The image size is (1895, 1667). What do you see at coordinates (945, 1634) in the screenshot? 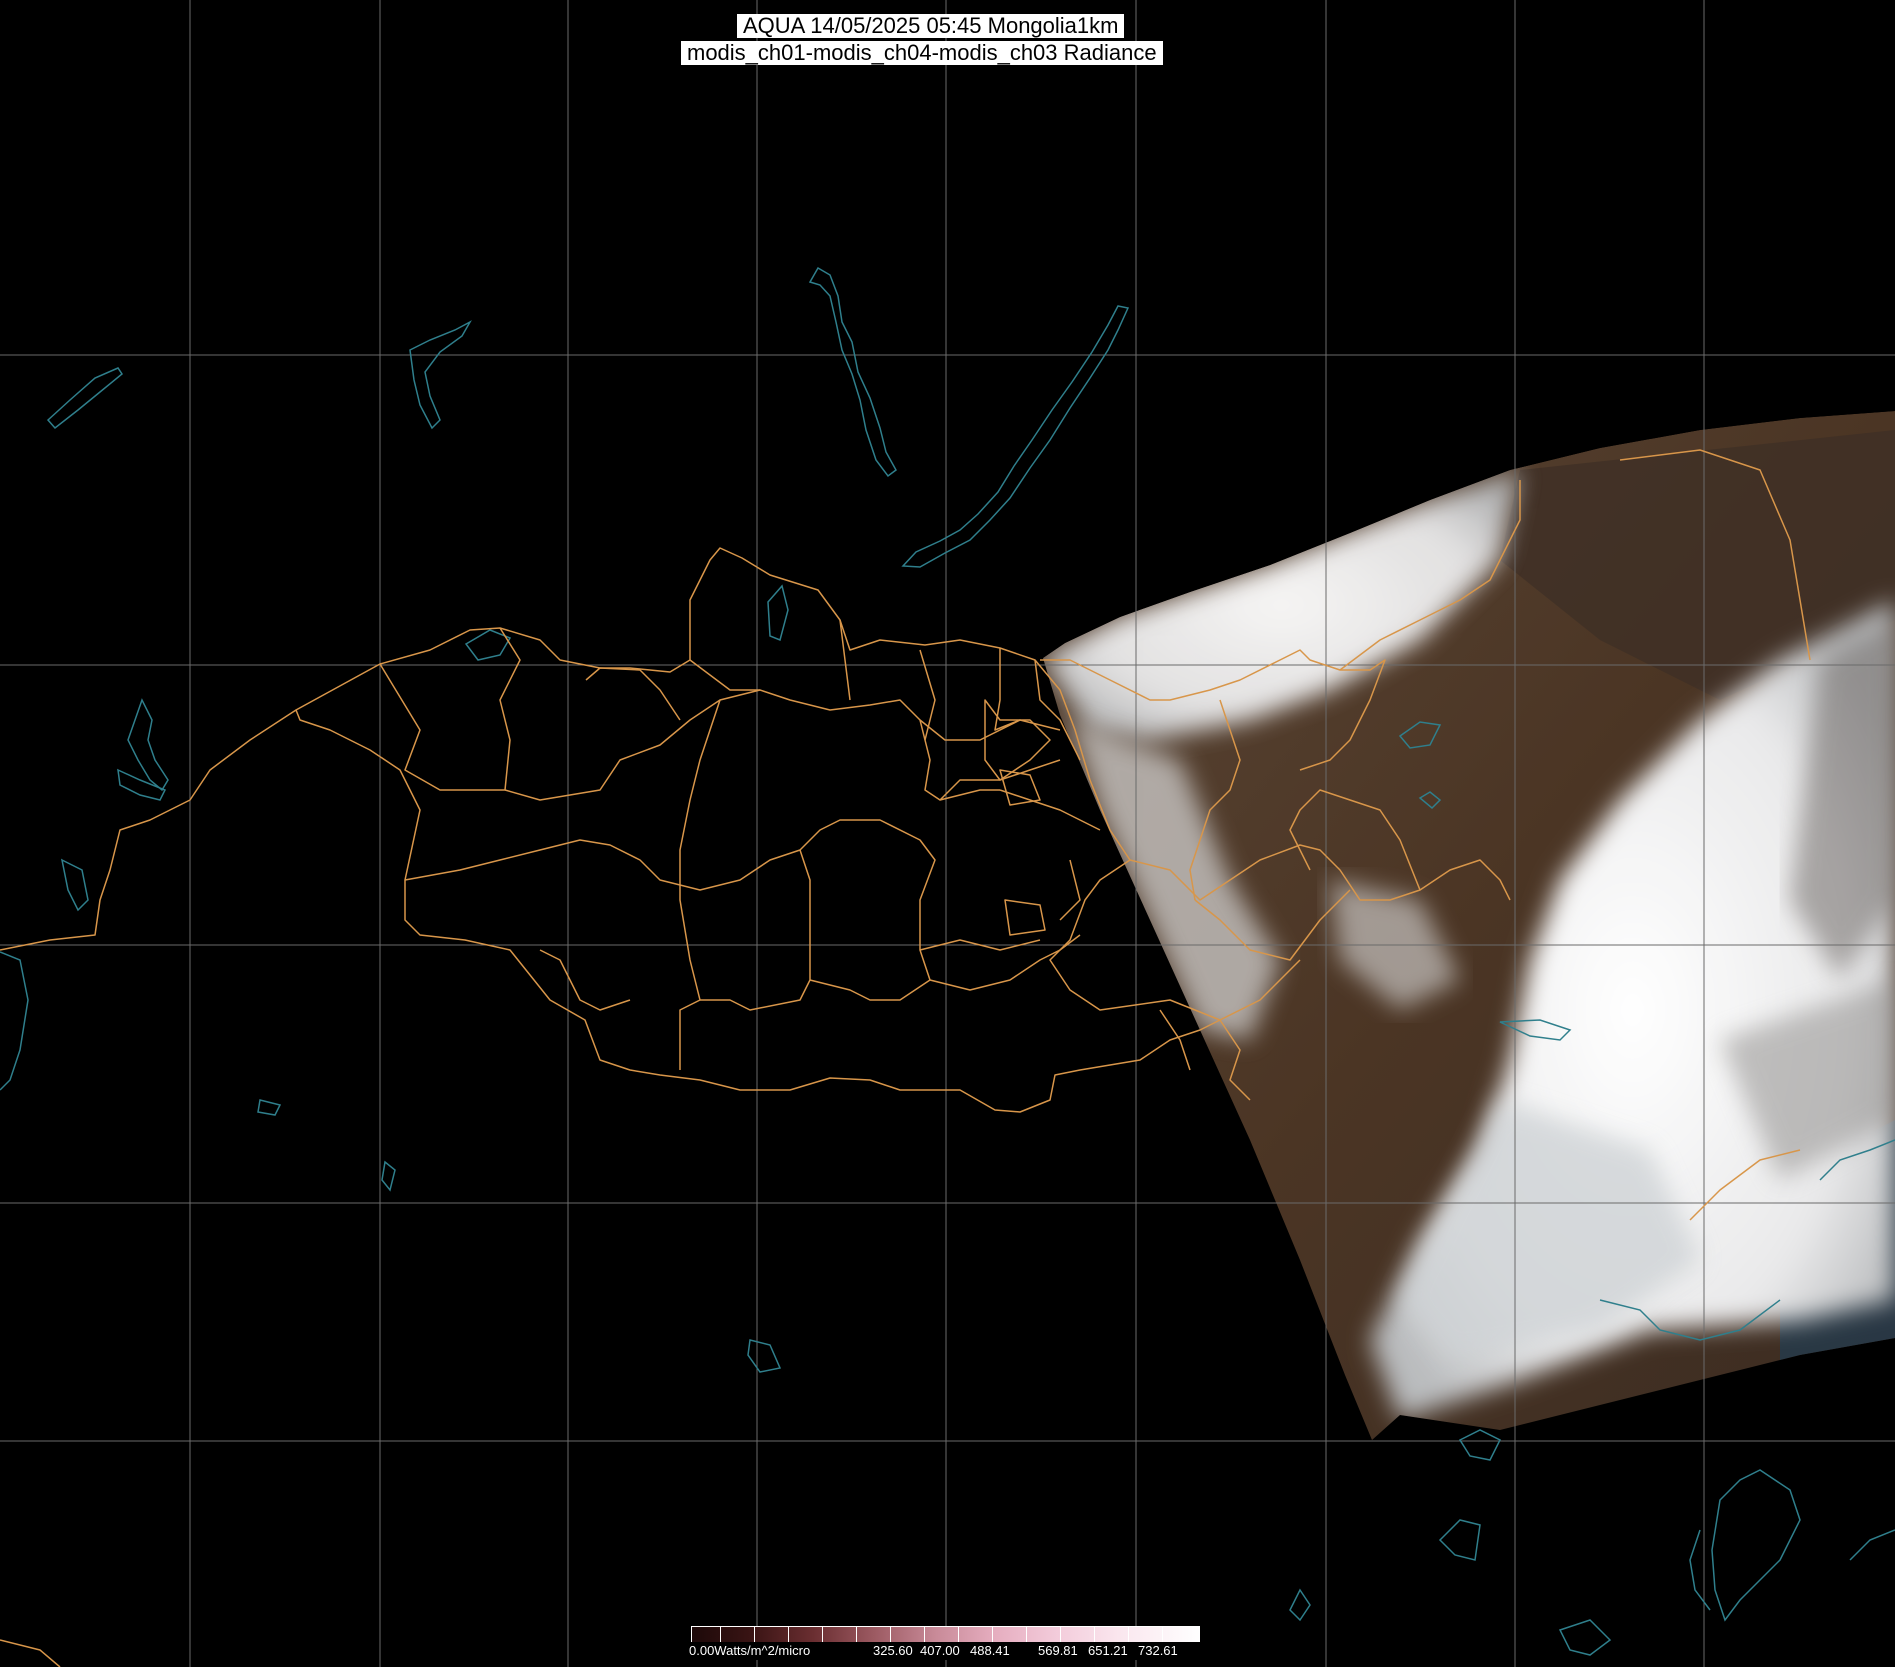
I see `colorbar-gradient` at bounding box center [945, 1634].